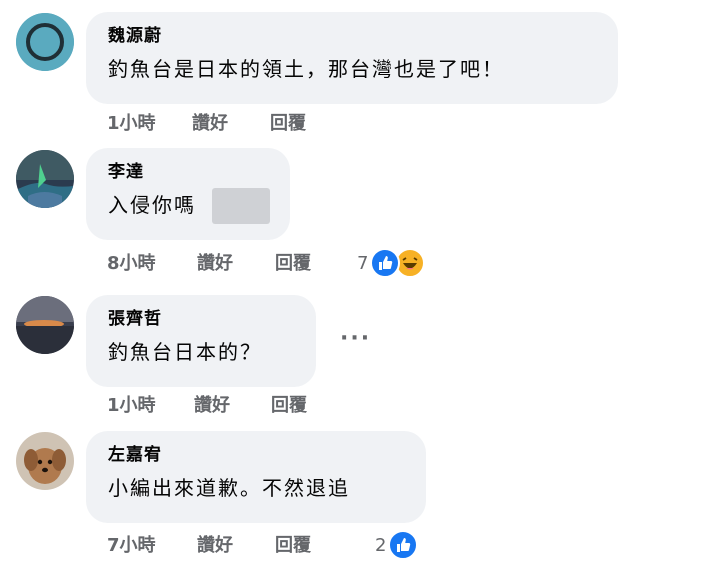  What do you see at coordinates (352, 36) in the screenshot?
I see `comment-author: 魏源蔚` at bounding box center [352, 36].